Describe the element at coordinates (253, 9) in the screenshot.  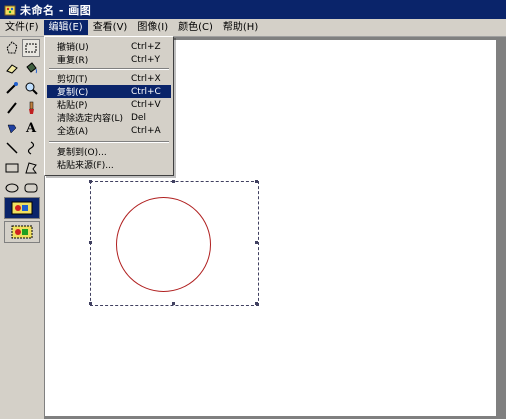
I see `title-bar: 未命名 - 画图` at that location.